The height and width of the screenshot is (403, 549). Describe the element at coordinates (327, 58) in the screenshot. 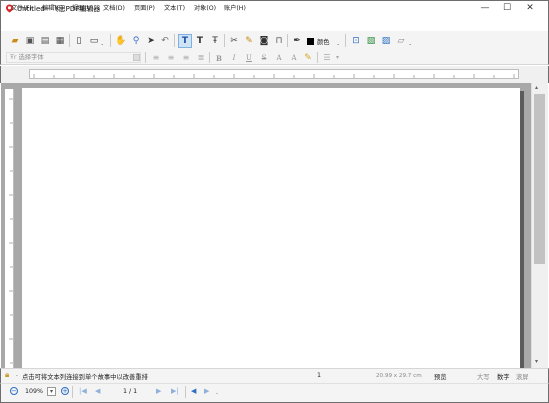

I see `list-icon: ☰` at that location.